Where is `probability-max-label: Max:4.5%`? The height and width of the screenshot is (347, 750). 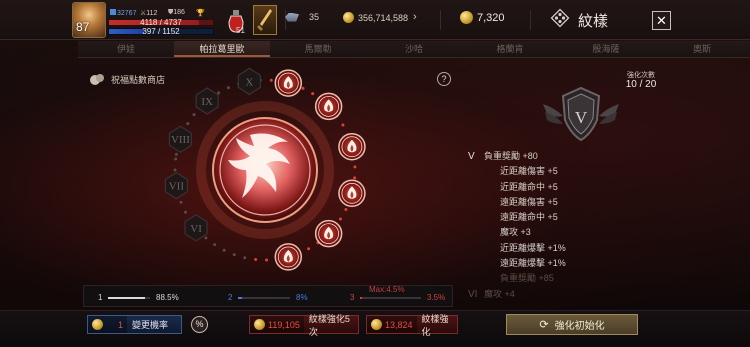
probability-max-label: Max:4.5% is located at coordinates (387, 289).